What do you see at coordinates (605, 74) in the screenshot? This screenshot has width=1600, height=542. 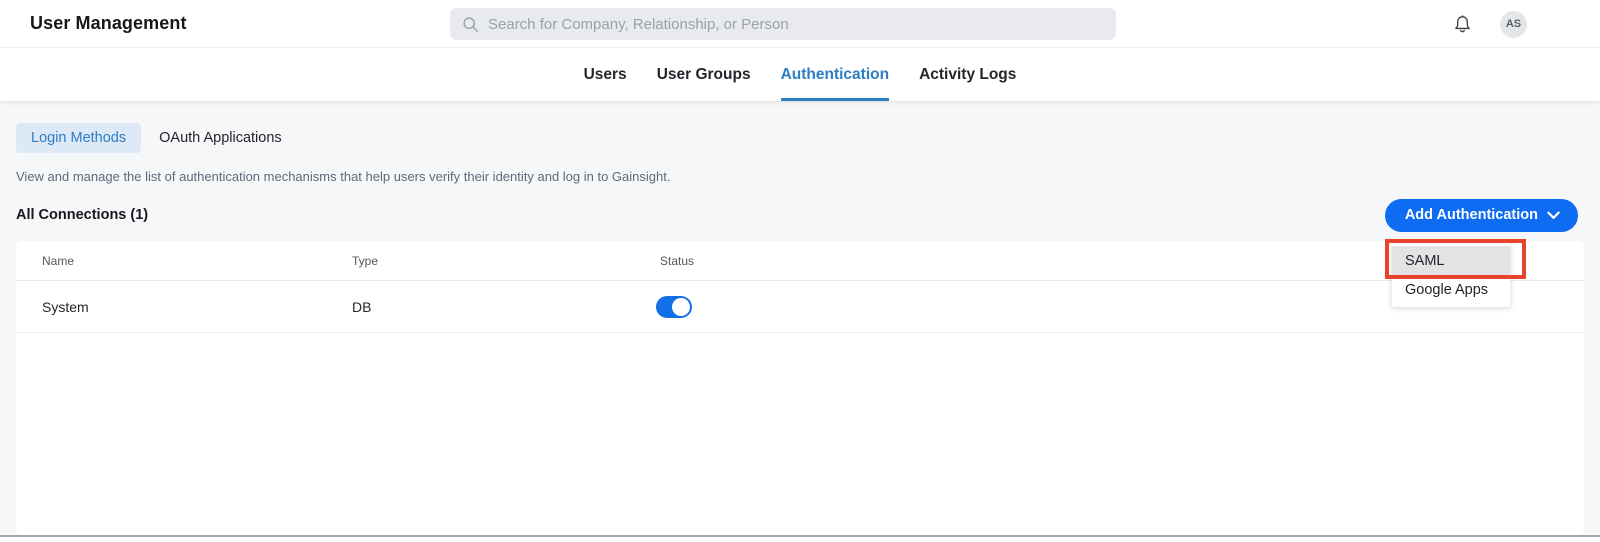 I see `tab-users: Users` at bounding box center [605, 74].